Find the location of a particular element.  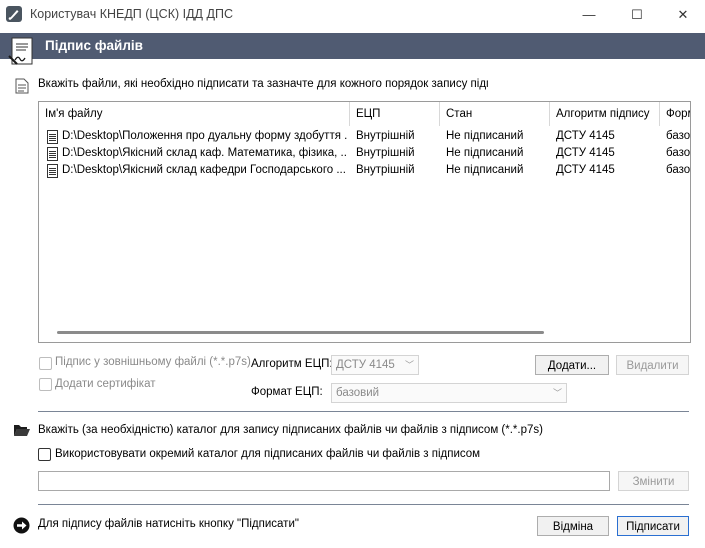

document-list-icon is located at coordinates (22, 86).